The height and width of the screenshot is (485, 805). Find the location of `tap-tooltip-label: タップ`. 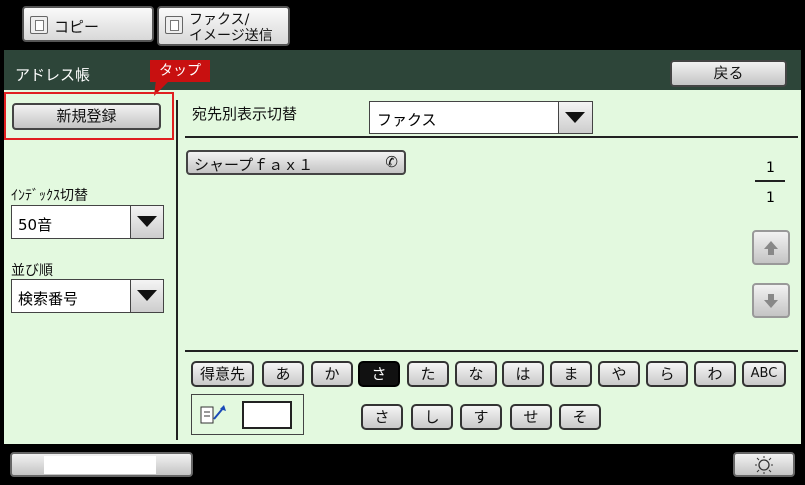

tap-tooltip-label: タップ is located at coordinates (180, 71).